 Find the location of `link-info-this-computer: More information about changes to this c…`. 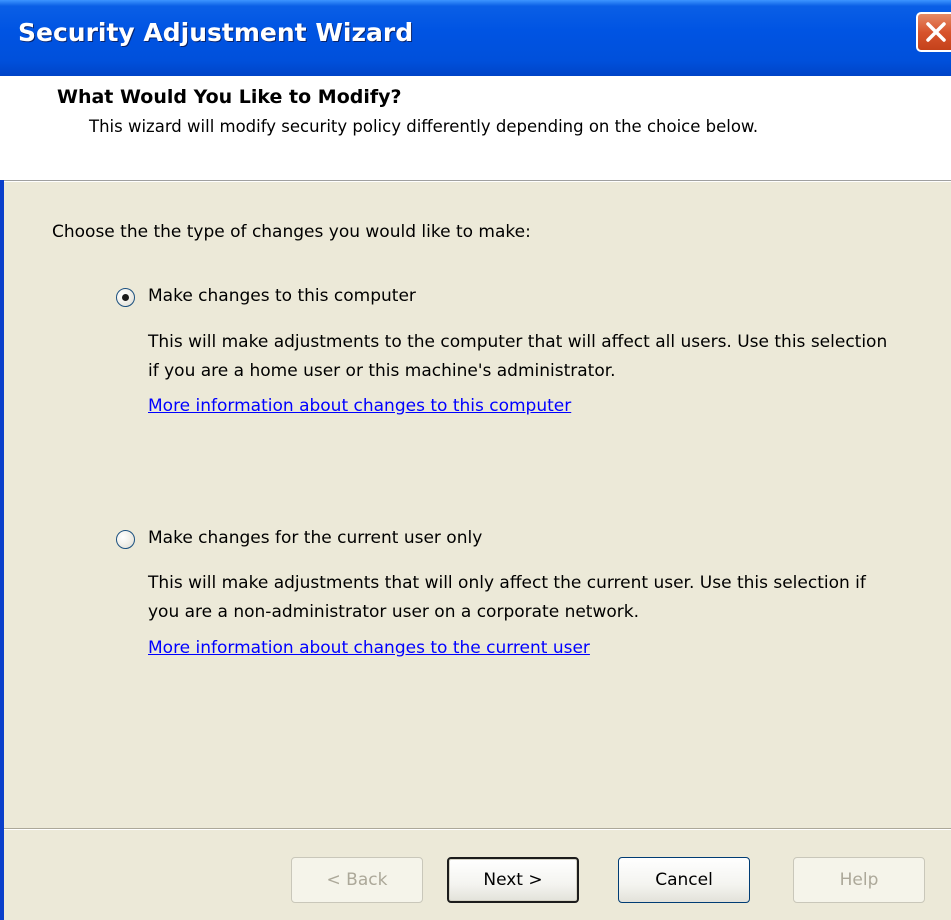

link-info-this-computer: More information about changes to this c… is located at coordinates (359, 406).